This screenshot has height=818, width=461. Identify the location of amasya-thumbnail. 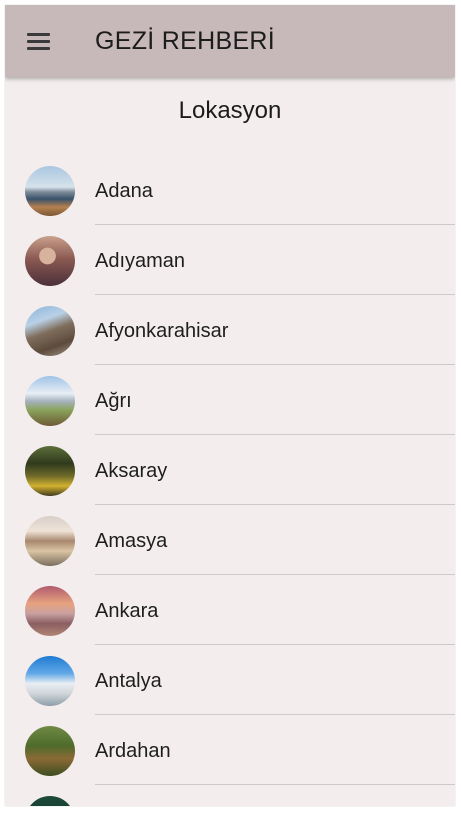
(50, 541).